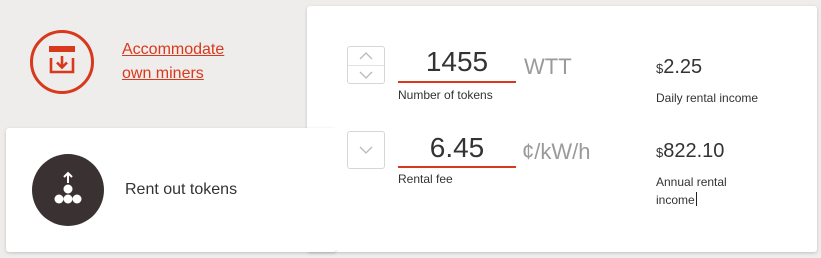 The width and height of the screenshot is (821, 258). Describe the element at coordinates (445, 95) in the screenshot. I see `tokens-label: Number of tokens` at that location.